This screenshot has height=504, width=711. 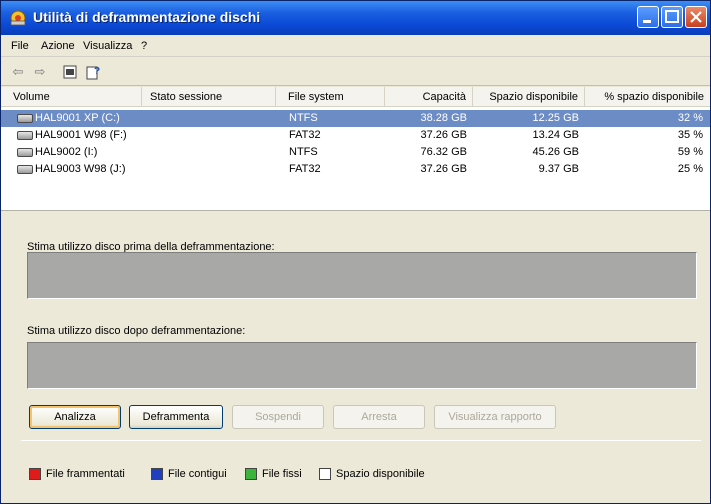 What do you see at coordinates (690, 152) in the screenshot?
I see `cell-perc: 59 %` at bounding box center [690, 152].